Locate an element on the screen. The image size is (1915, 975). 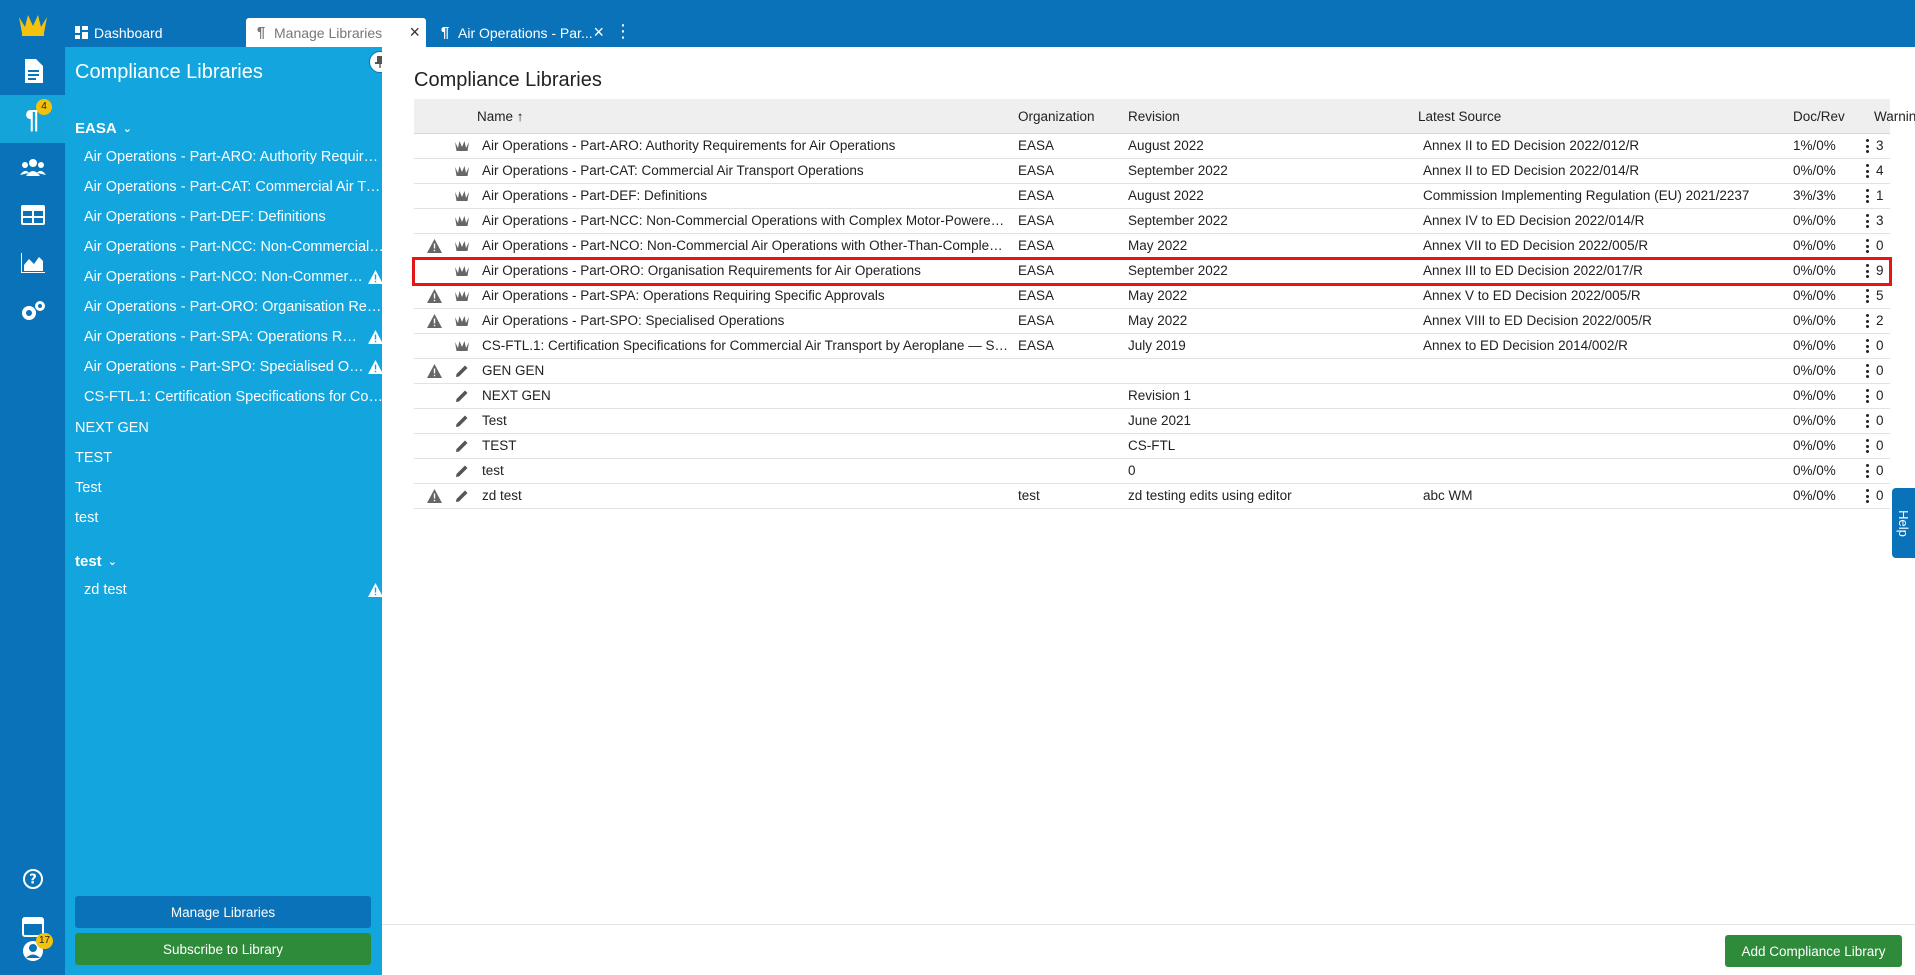
tab-manage-libraries: ¶ Manage Libraries × is located at coordinates (336, 32).